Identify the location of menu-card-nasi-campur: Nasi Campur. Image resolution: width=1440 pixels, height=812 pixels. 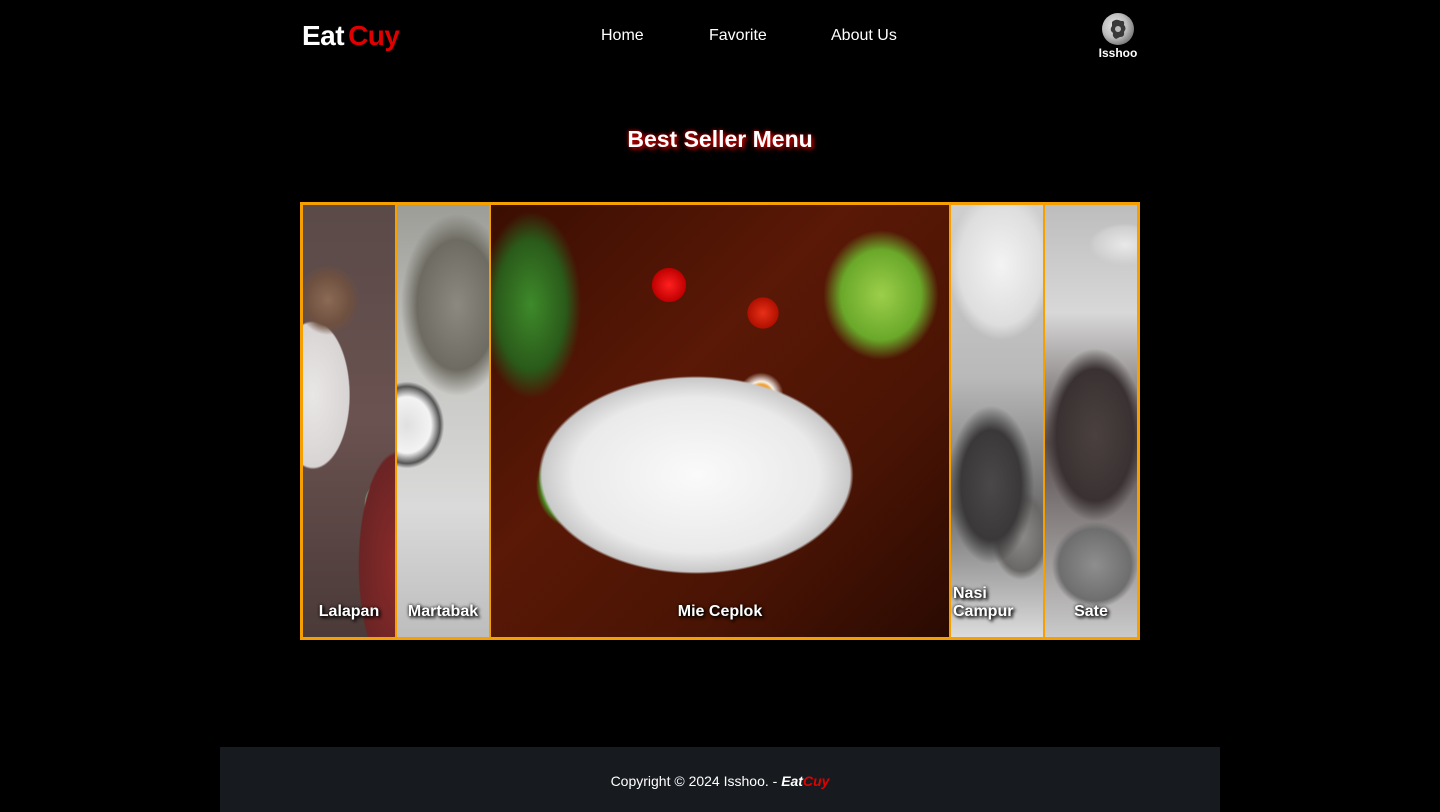
(998, 421).